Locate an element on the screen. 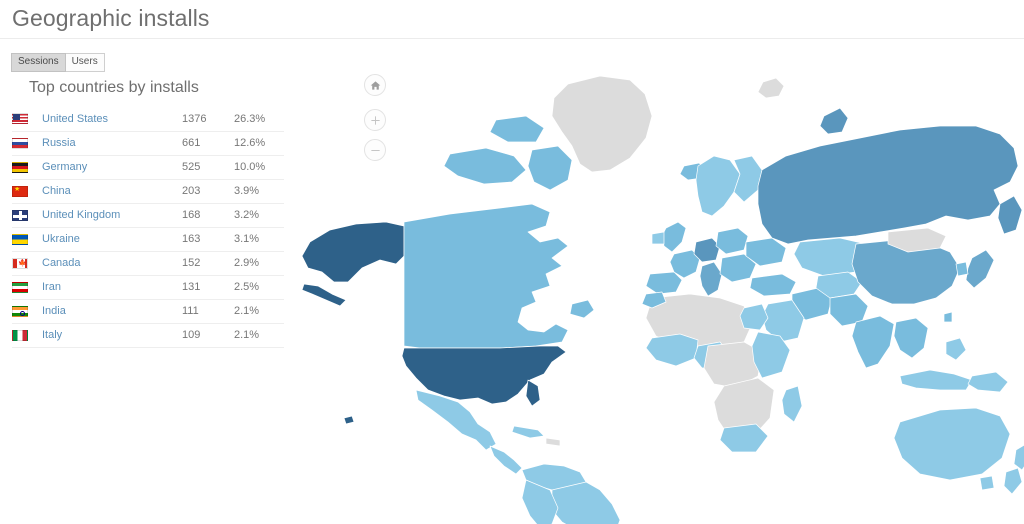 Image resolution: width=1024 pixels, height=524 pixels. flag-icon-ua is located at coordinates (20, 239).